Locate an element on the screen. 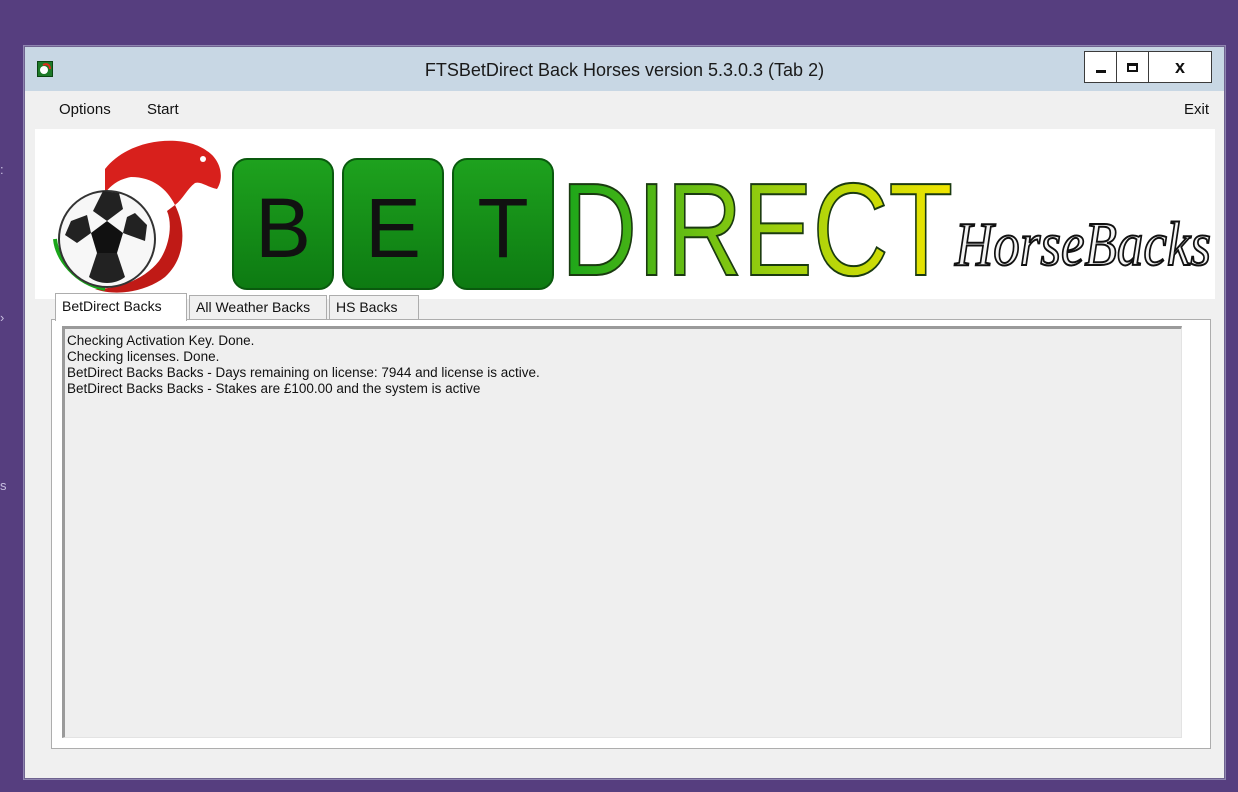 Image resolution: width=1238 pixels, height=792 pixels. close-icon: x is located at coordinates (1179, 66).